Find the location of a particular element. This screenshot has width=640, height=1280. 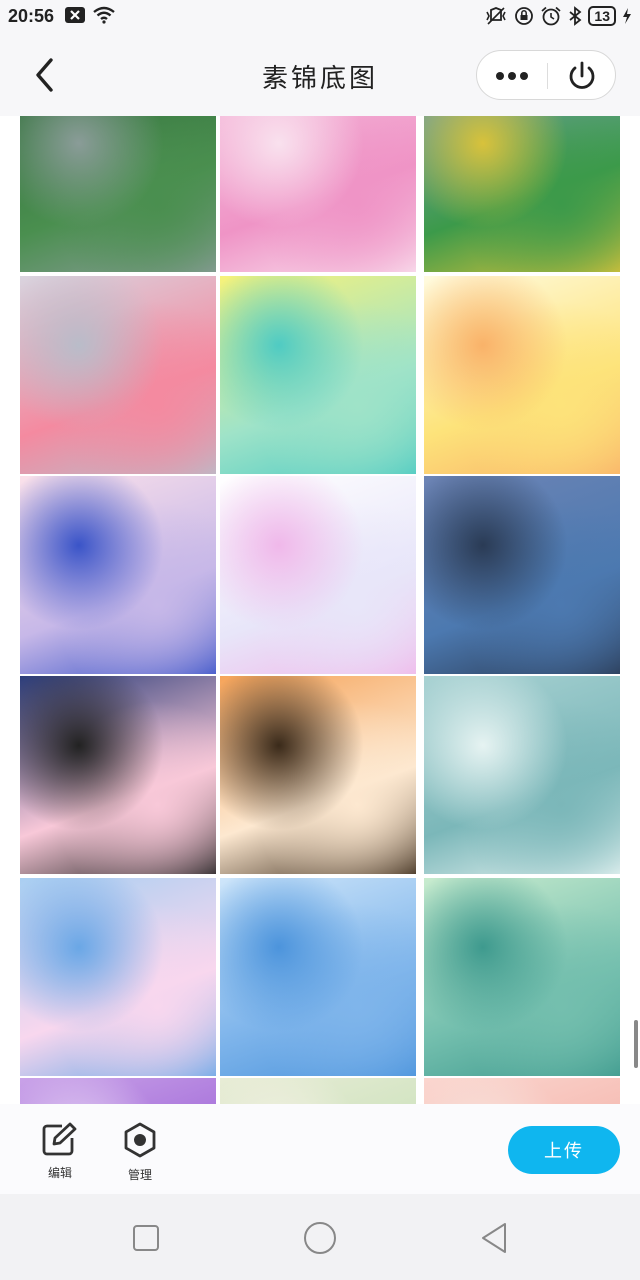

image-tile-blue-pink-sky-watercolor is located at coordinates (118, 977).